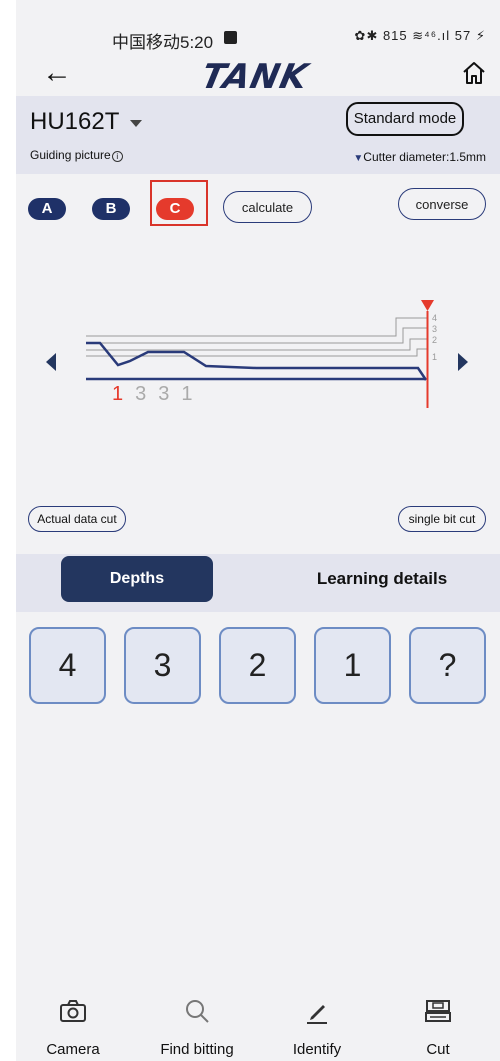 Image resolution: width=500 pixels, height=1061 pixels. Describe the element at coordinates (352, 665) in the screenshot. I see `depth-key-1: 1` at that location.